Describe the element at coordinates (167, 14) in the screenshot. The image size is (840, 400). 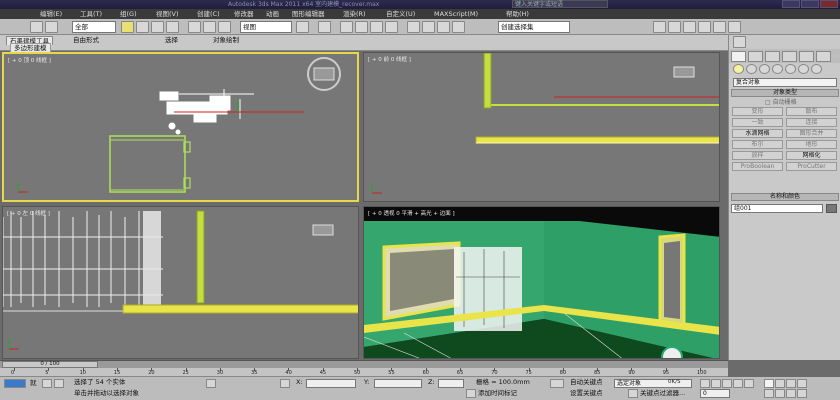
I see `menu-view: 视图(V)` at that location.